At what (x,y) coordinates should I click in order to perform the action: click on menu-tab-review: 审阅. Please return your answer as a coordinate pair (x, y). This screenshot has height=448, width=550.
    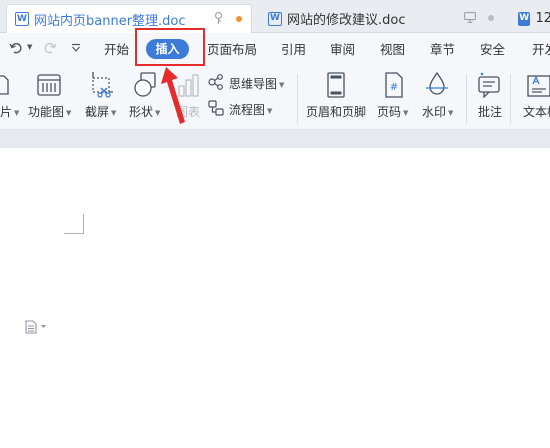
    Looking at the image, I should click on (342, 49).